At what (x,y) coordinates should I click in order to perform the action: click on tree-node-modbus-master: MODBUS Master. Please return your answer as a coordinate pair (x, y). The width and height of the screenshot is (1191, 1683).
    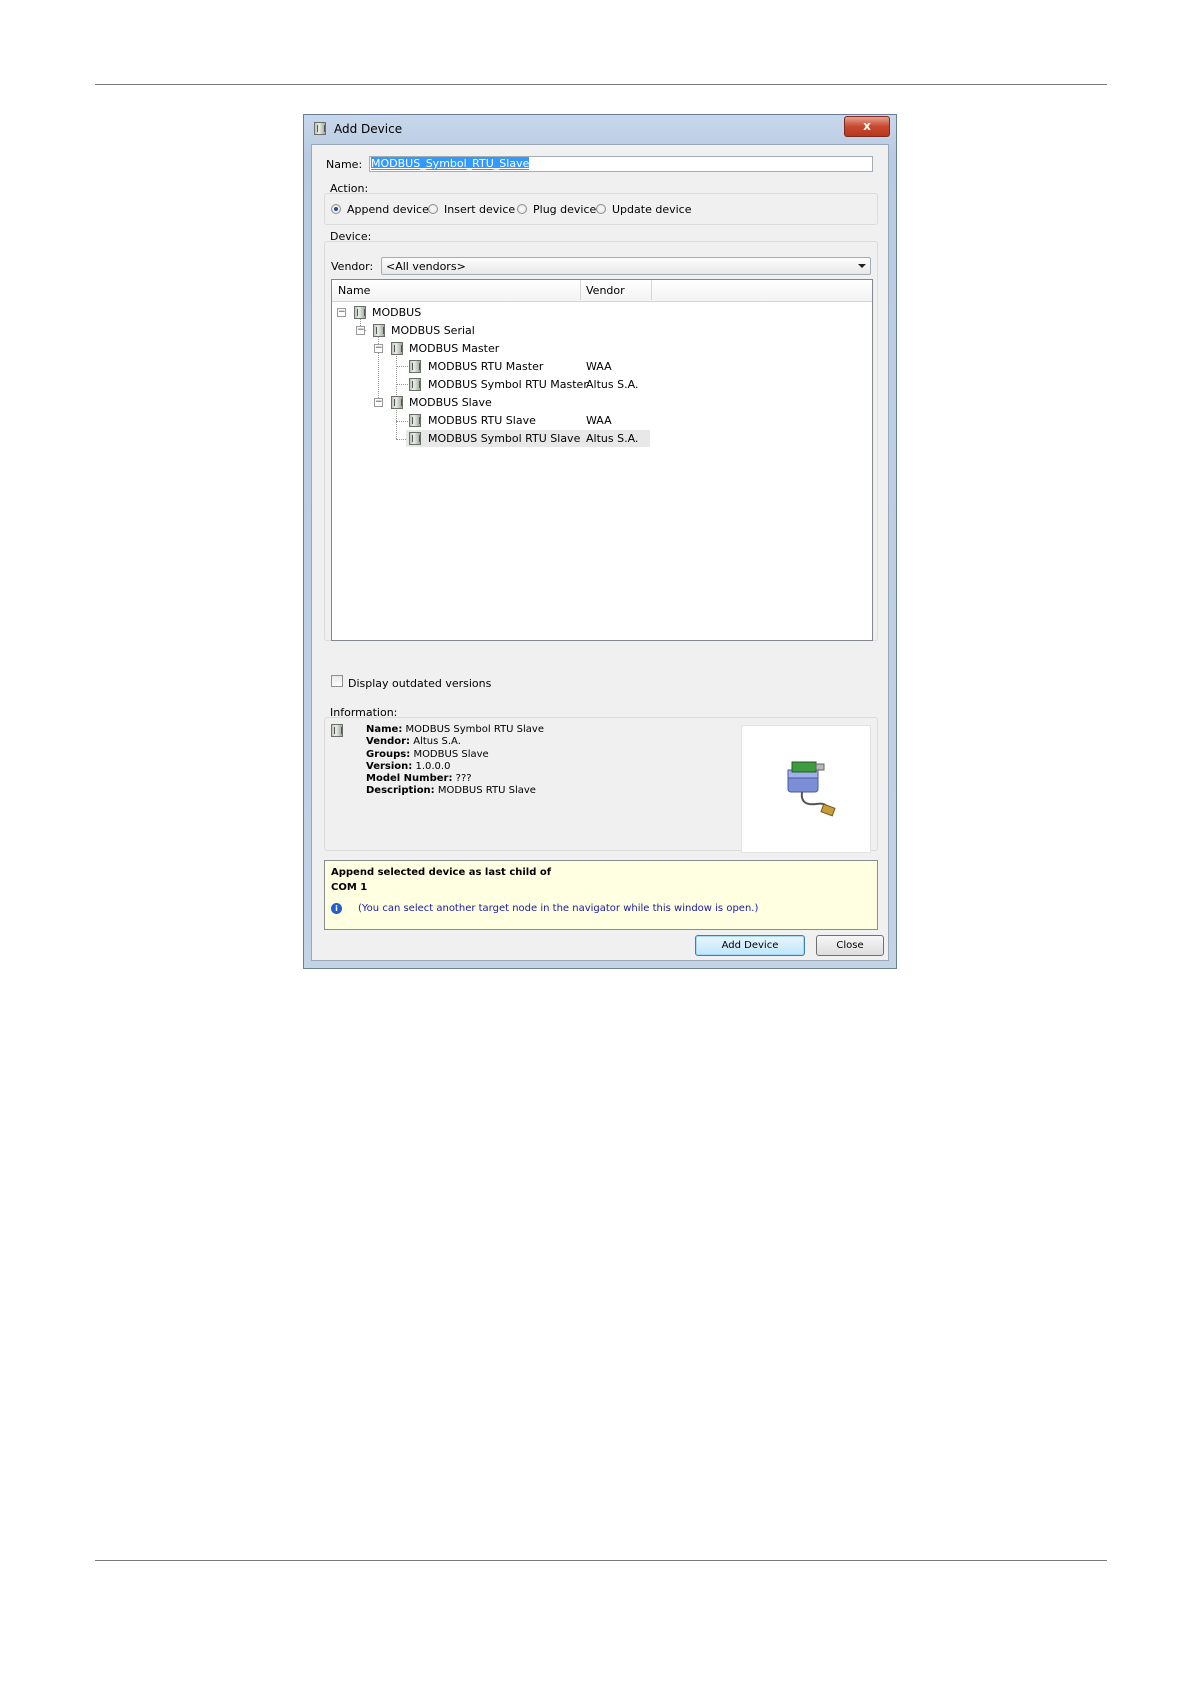
    Looking at the image, I should click on (454, 349).